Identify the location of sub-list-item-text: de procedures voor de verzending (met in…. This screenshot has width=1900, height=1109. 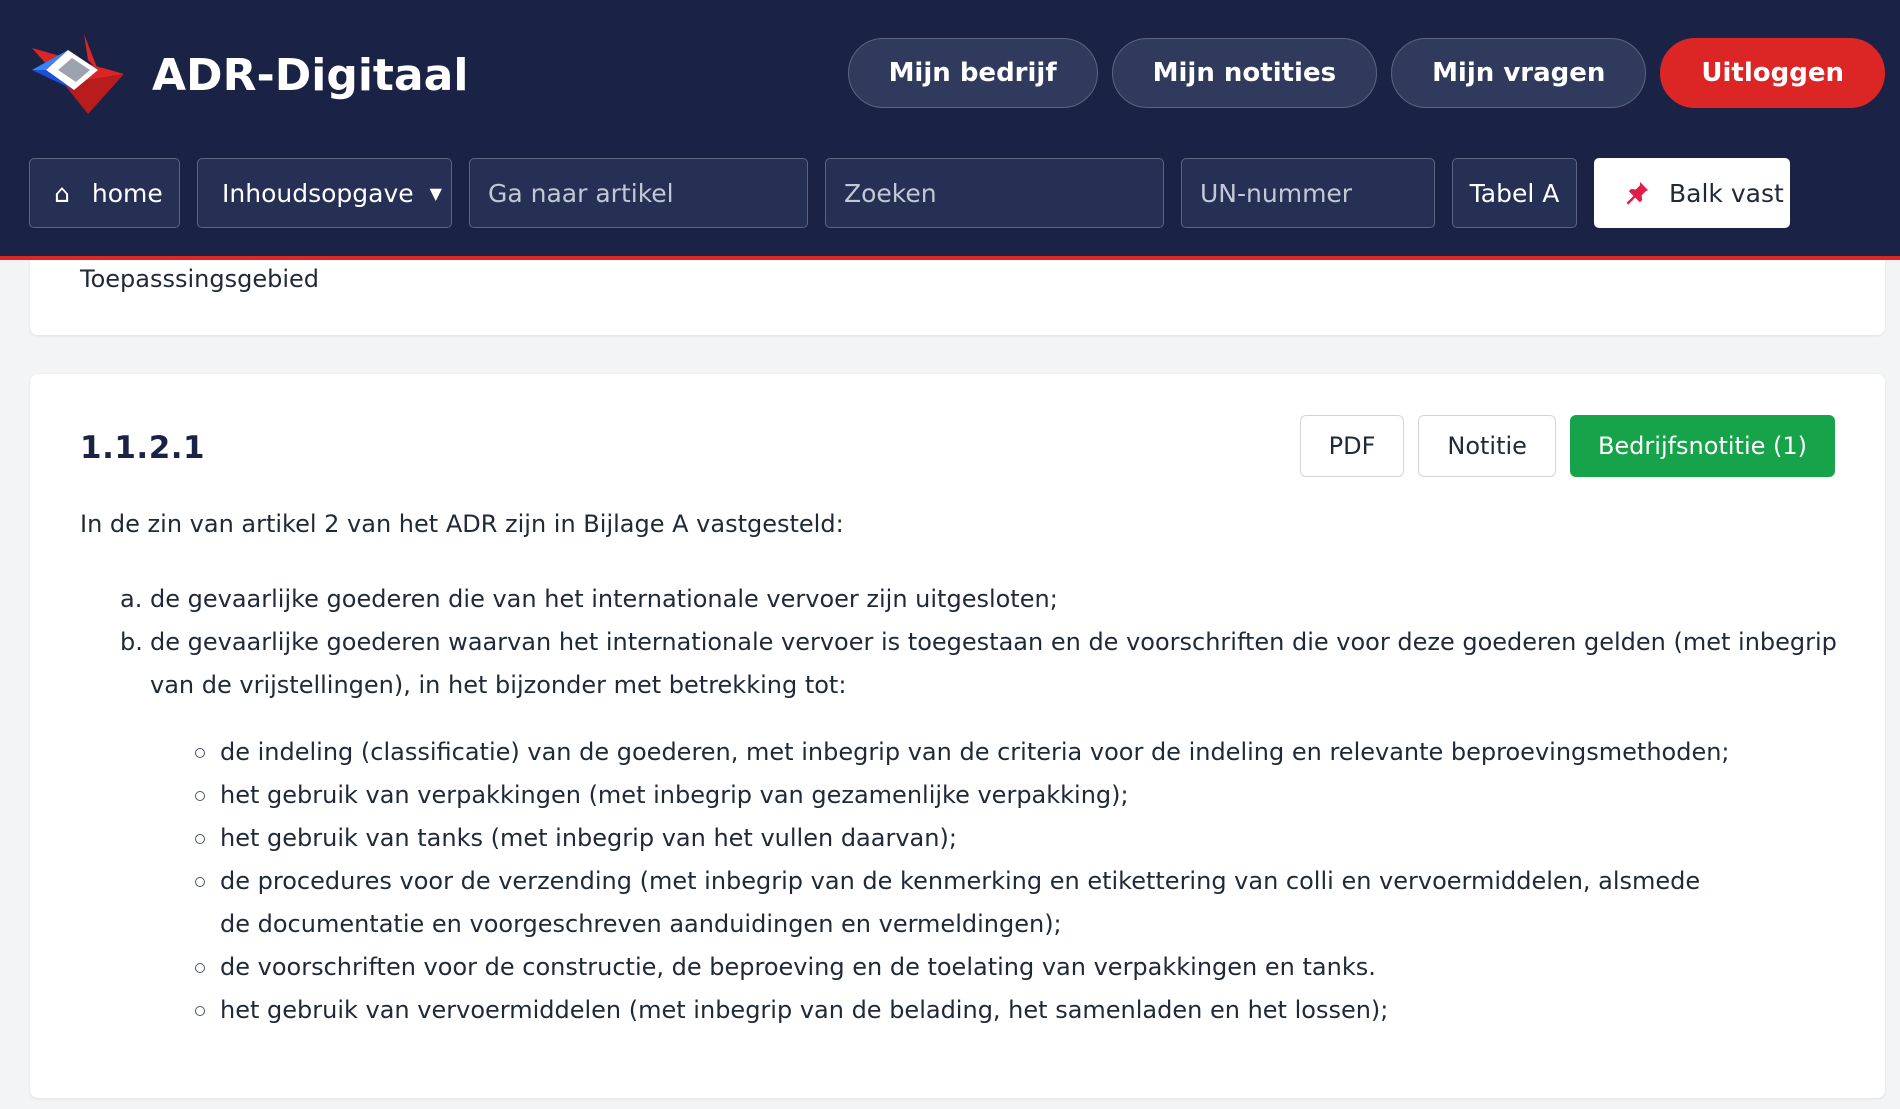
(960, 902).